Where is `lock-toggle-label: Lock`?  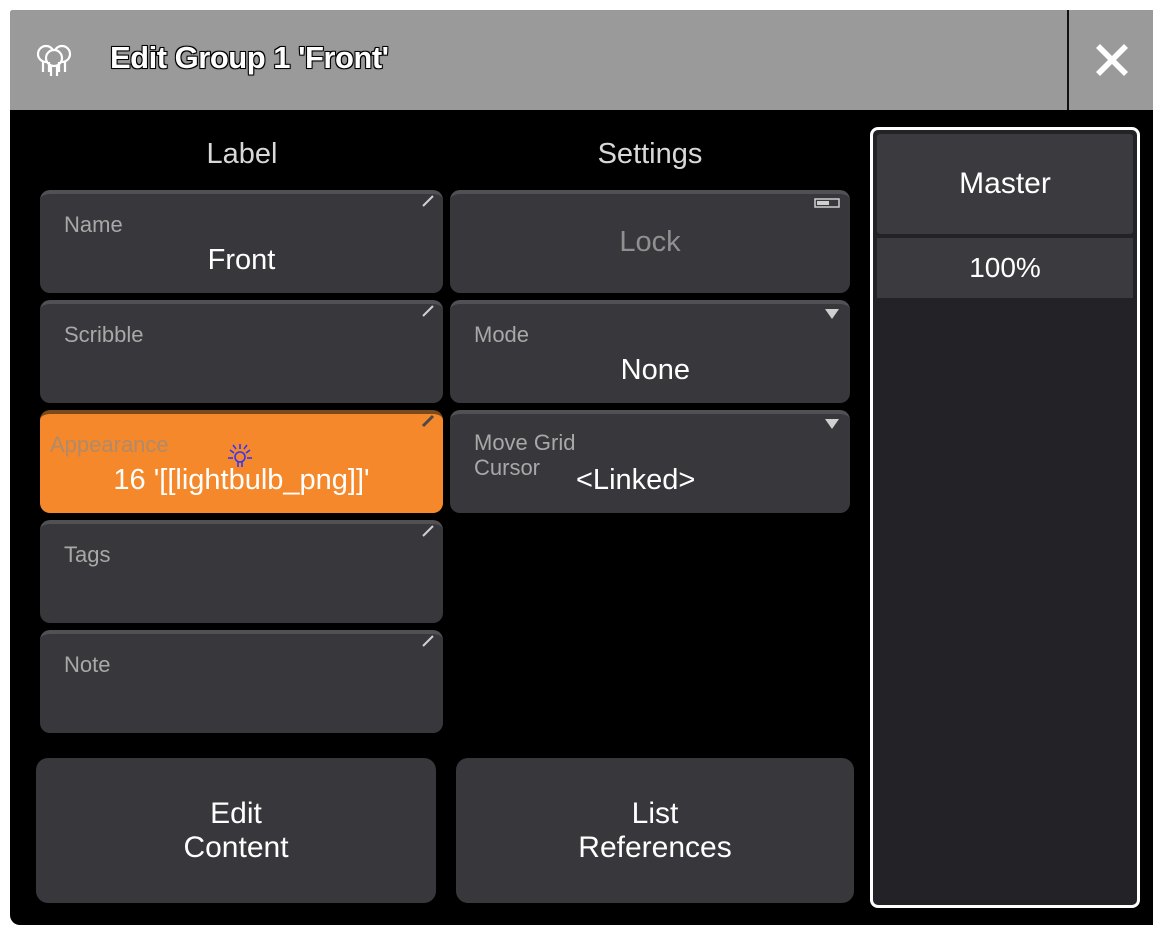
lock-toggle-label: Lock is located at coordinates (650, 242).